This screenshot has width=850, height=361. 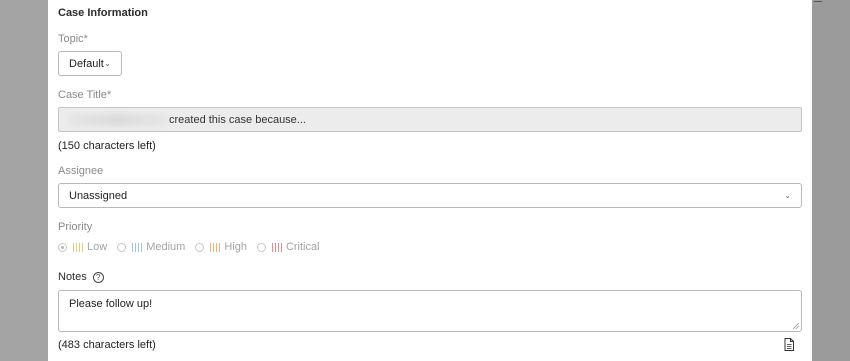 What do you see at coordinates (103, 13) in the screenshot?
I see `section-title: Case Information` at bounding box center [103, 13].